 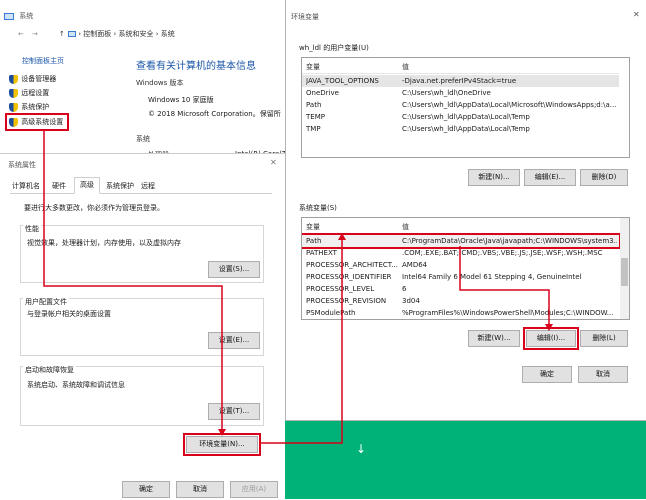 I want to click on arrow-env-button-to-path, so click(x=301, y=340).